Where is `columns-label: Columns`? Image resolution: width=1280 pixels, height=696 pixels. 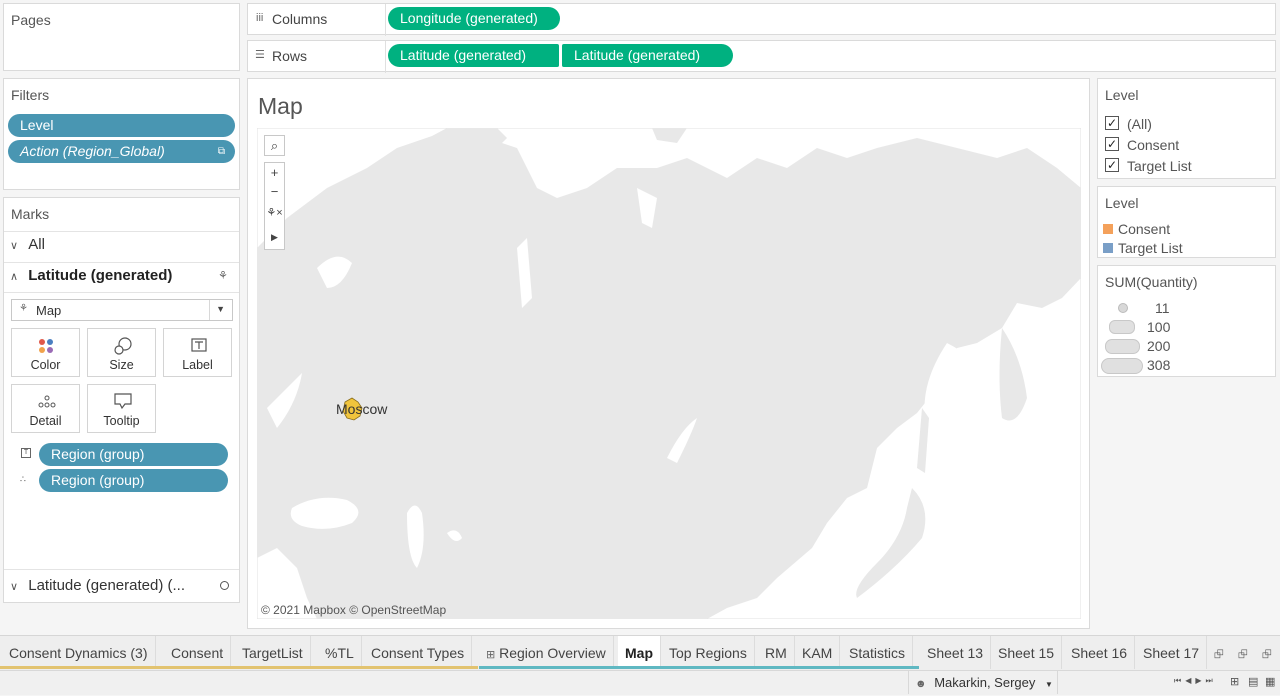 columns-label: Columns is located at coordinates (300, 19).